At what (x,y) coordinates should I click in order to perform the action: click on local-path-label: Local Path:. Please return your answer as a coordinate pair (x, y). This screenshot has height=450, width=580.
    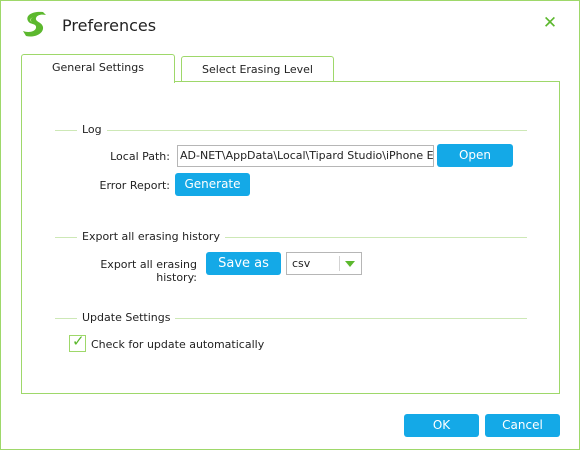
    Looking at the image, I should click on (140, 156).